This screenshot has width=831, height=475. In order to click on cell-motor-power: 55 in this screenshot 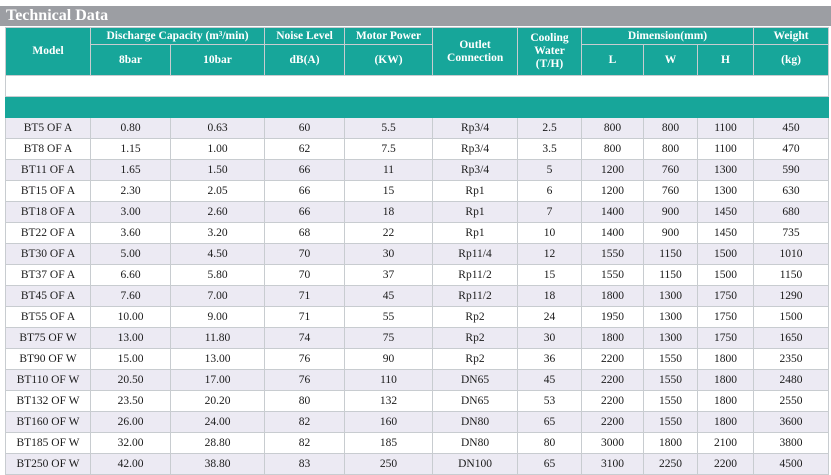, I will do `click(389, 317)`.